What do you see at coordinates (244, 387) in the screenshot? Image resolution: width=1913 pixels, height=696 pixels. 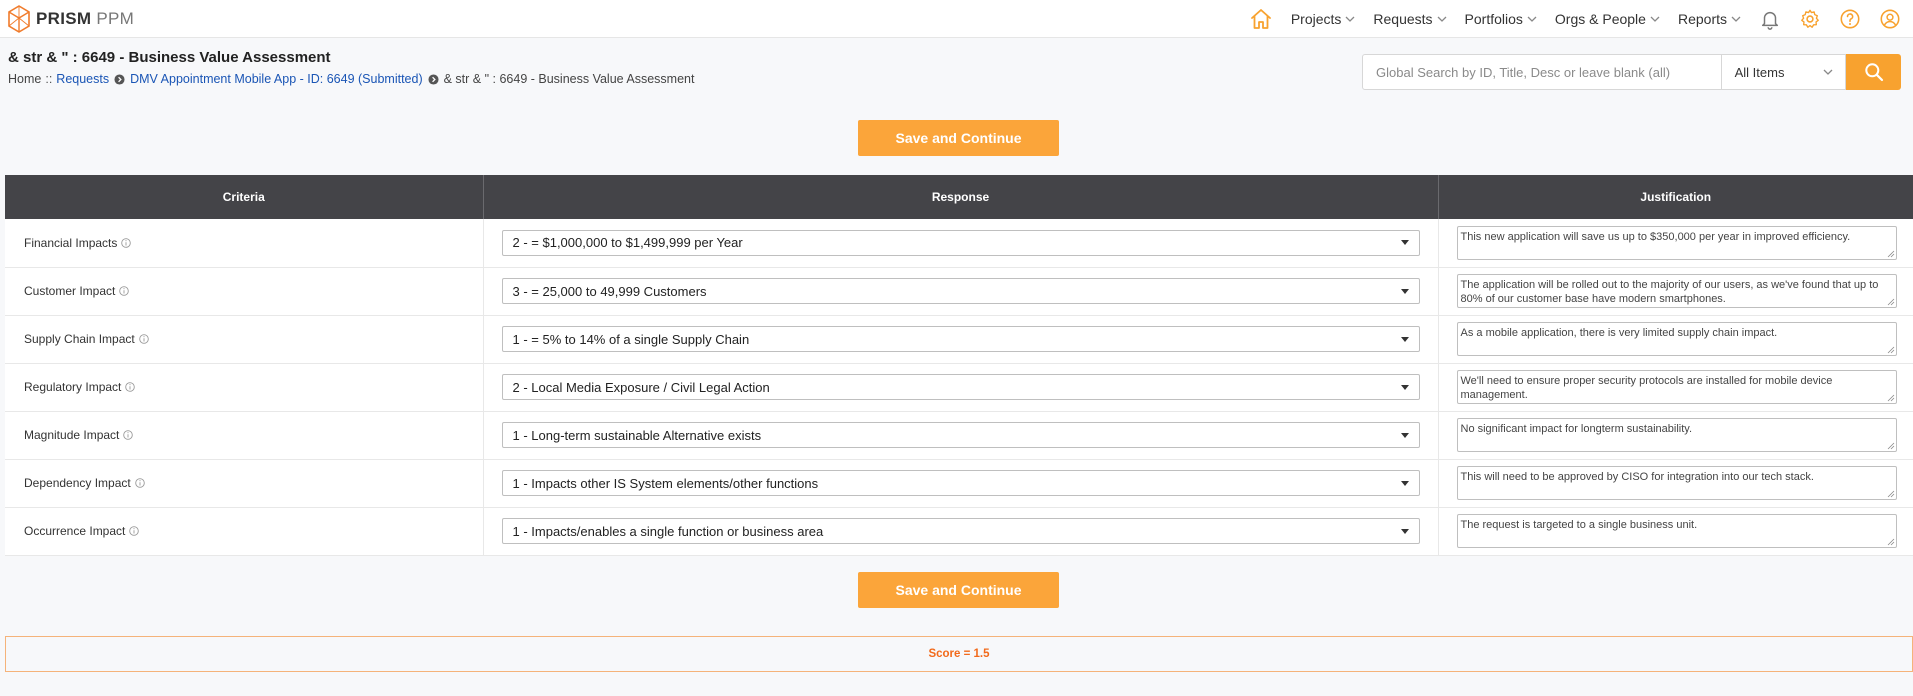 I see `criteria-cell: Regulatory Impact` at bounding box center [244, 387].